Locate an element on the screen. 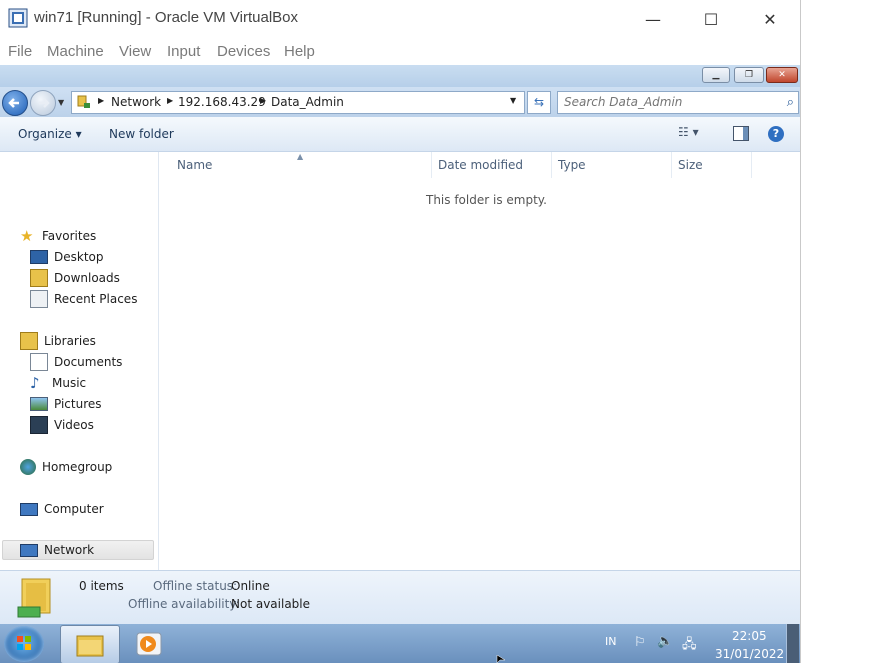 Image resolution: width=879 pixels, height=663 pixels. nav-label: Libraries is located at coordinates (70, 341).